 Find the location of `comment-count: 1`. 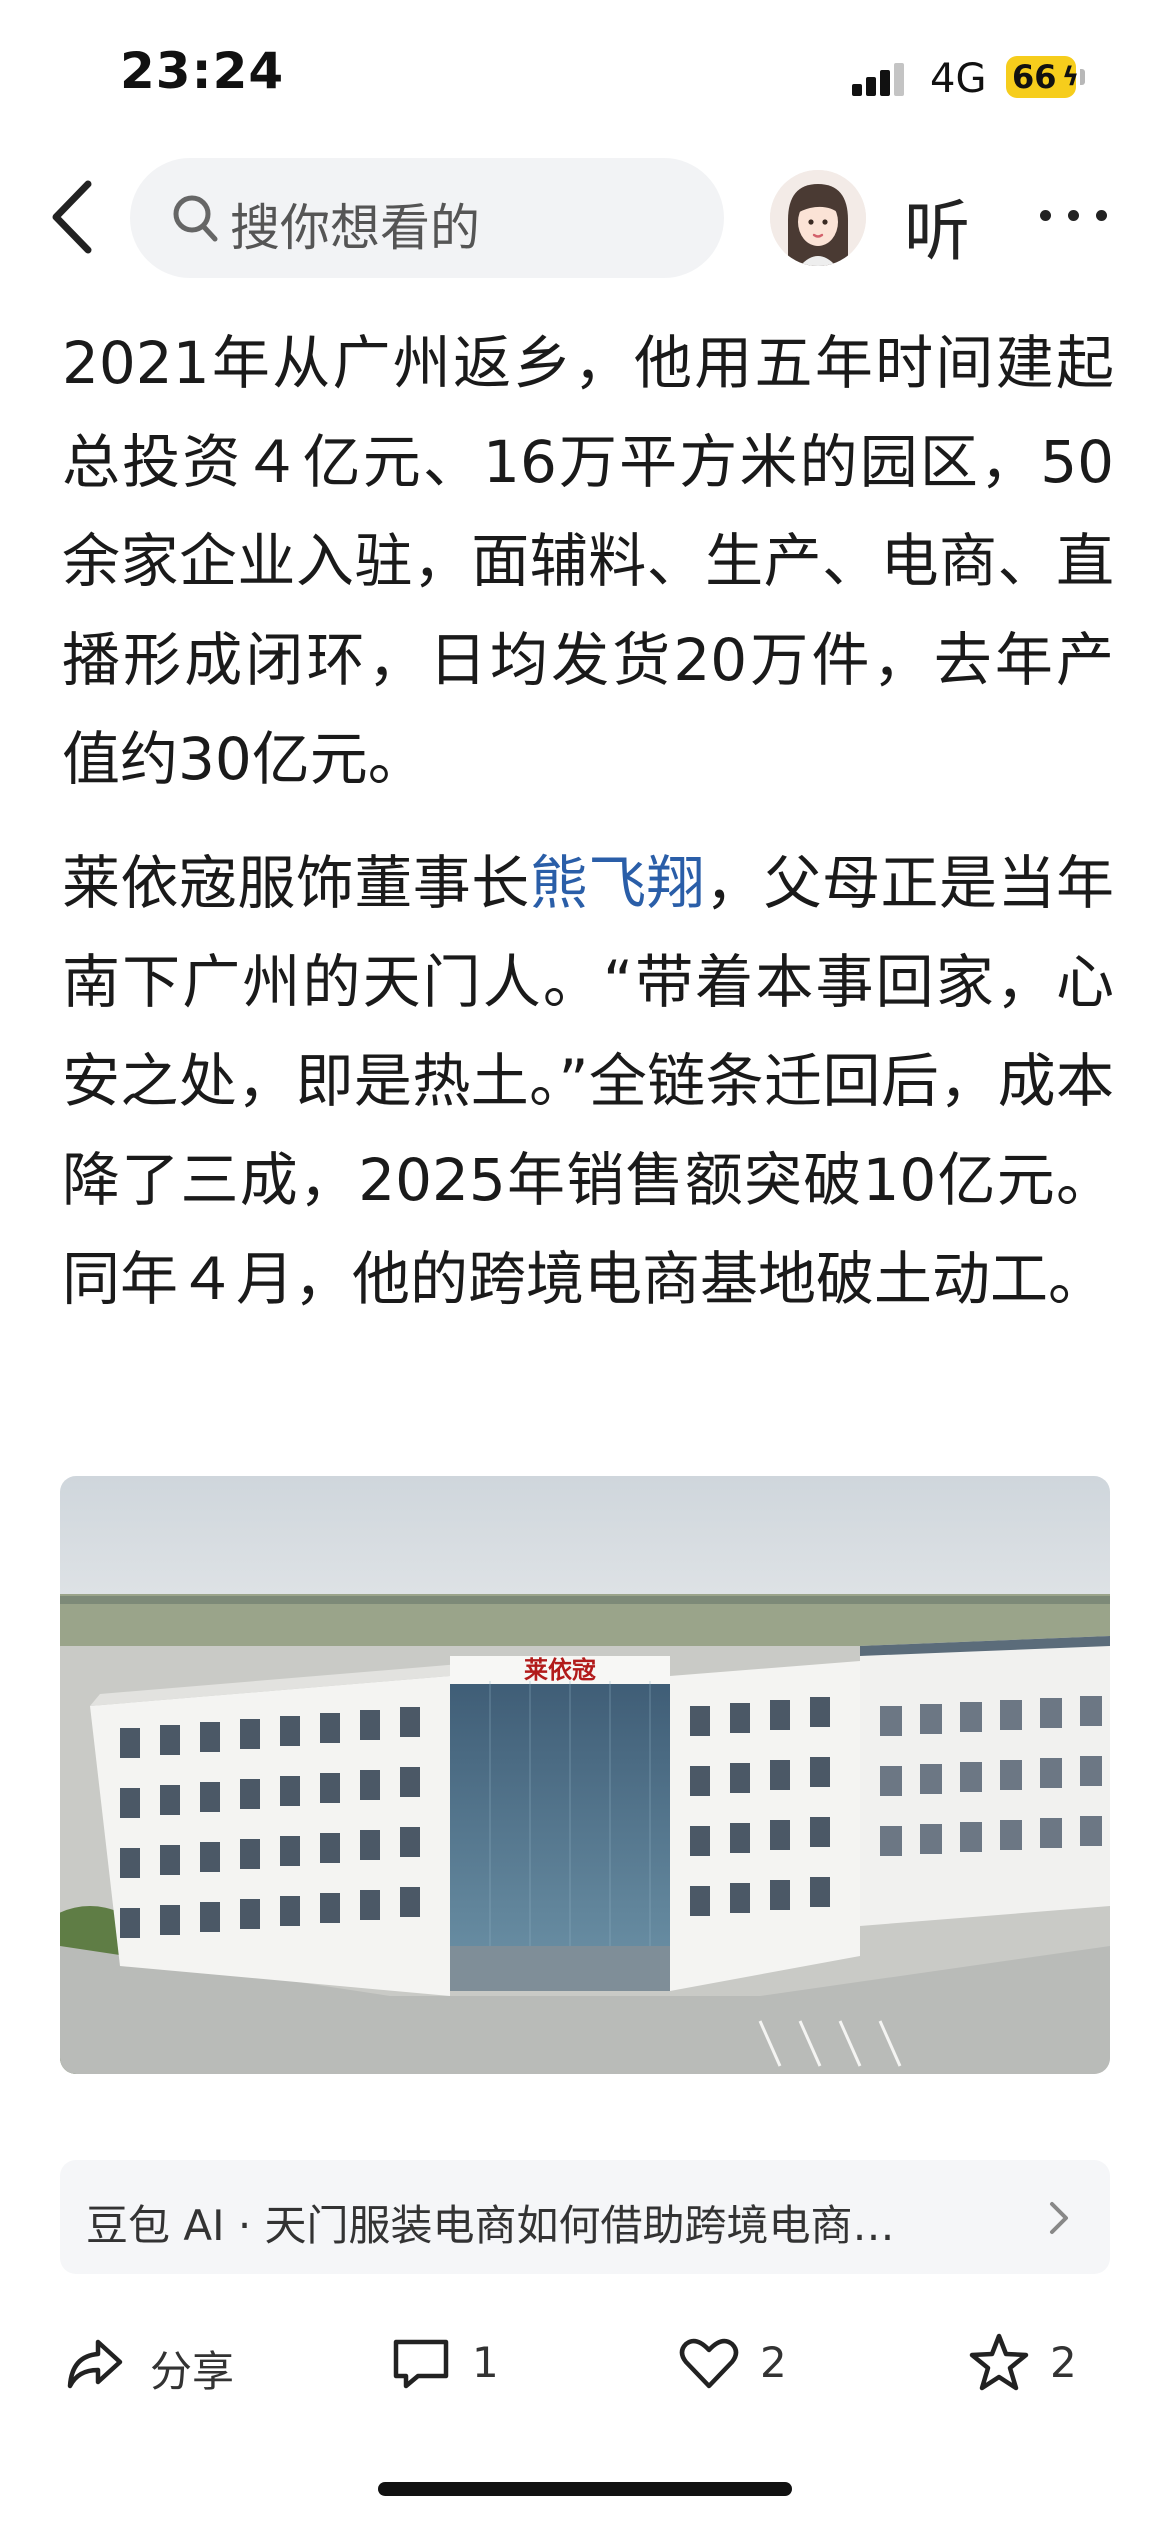

comment-count: 1 is located at coordinates (485, 2362).